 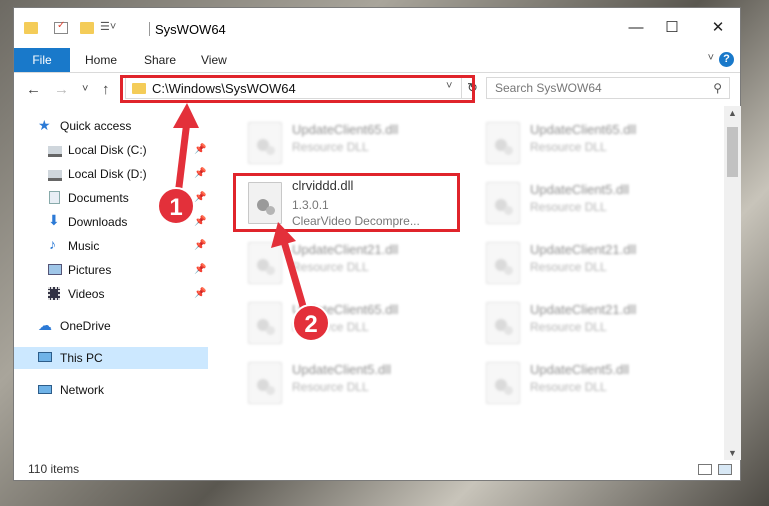 What do you see at coordinates (241, 208) in the screenshot?
I see `callout-arrows` at bounding box center [241, 208].